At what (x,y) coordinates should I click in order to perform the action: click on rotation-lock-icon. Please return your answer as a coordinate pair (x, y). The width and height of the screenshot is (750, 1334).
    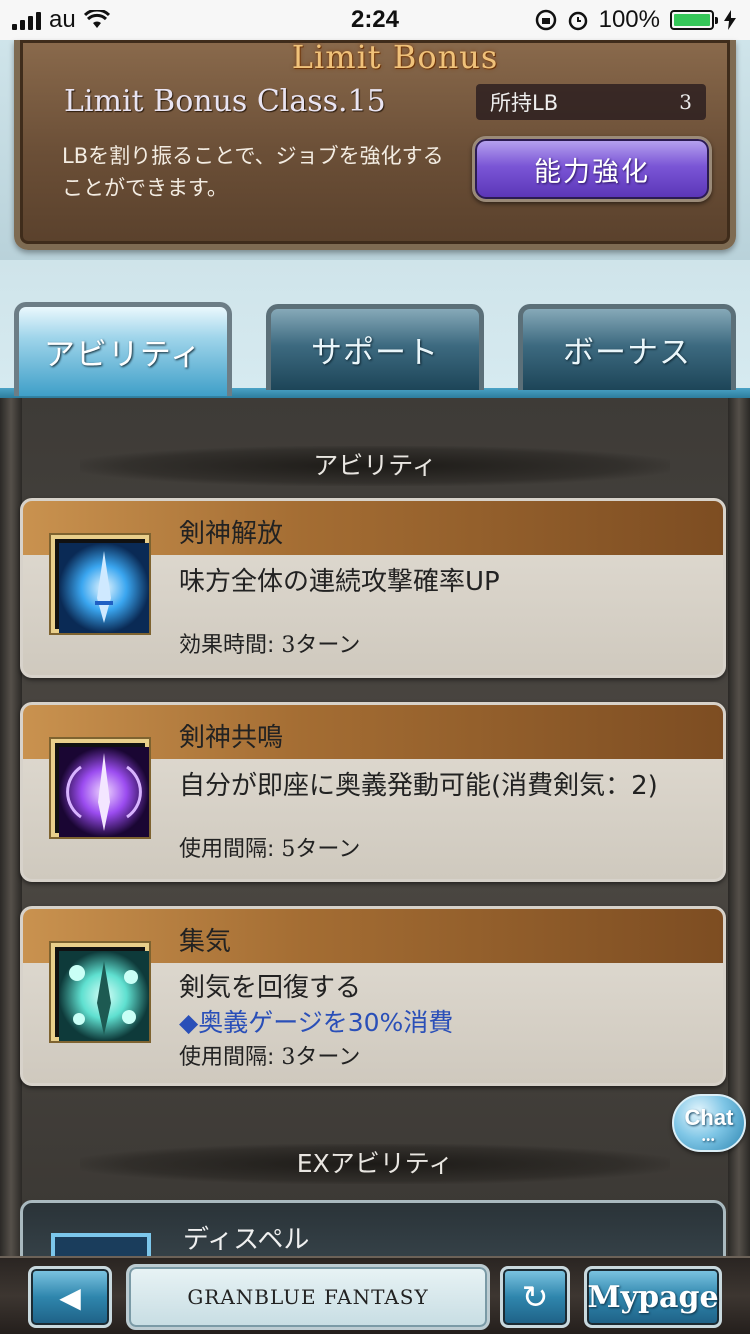
    Looking at the image, I should click on (545, 20).